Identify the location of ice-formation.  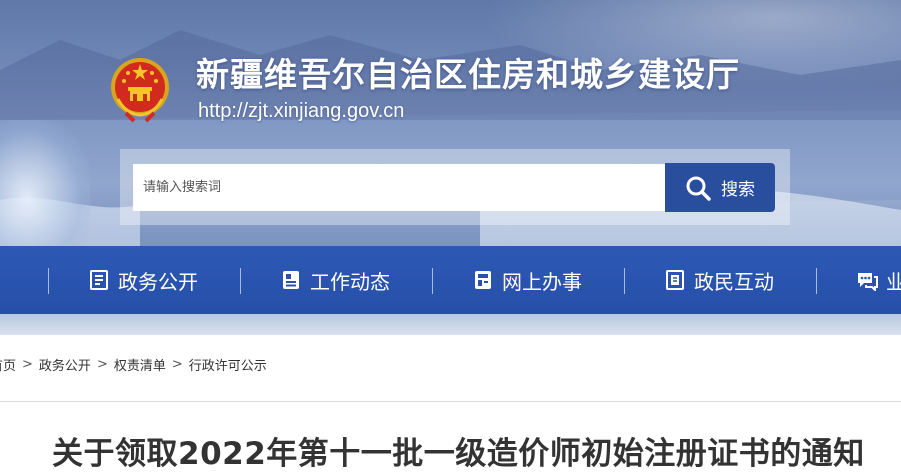
(45, 185).